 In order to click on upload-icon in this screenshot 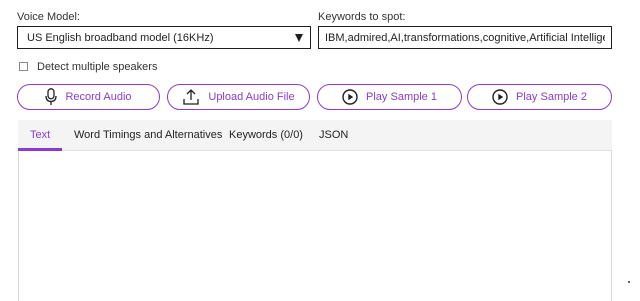, I will do `click(191, 97)`.